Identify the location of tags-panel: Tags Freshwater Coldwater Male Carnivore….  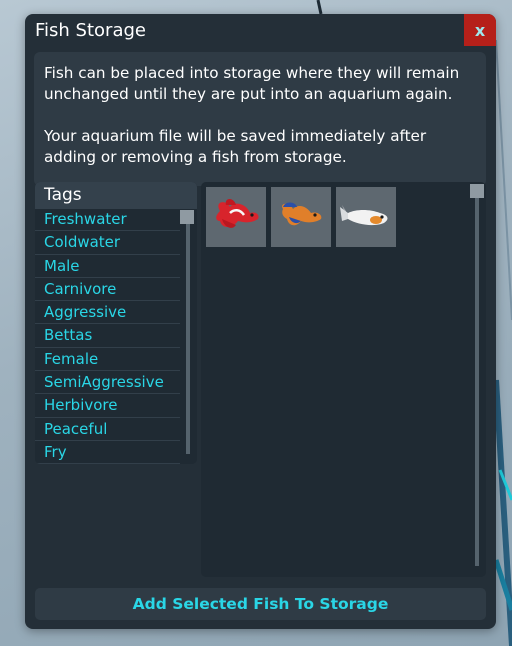
(116, 323).